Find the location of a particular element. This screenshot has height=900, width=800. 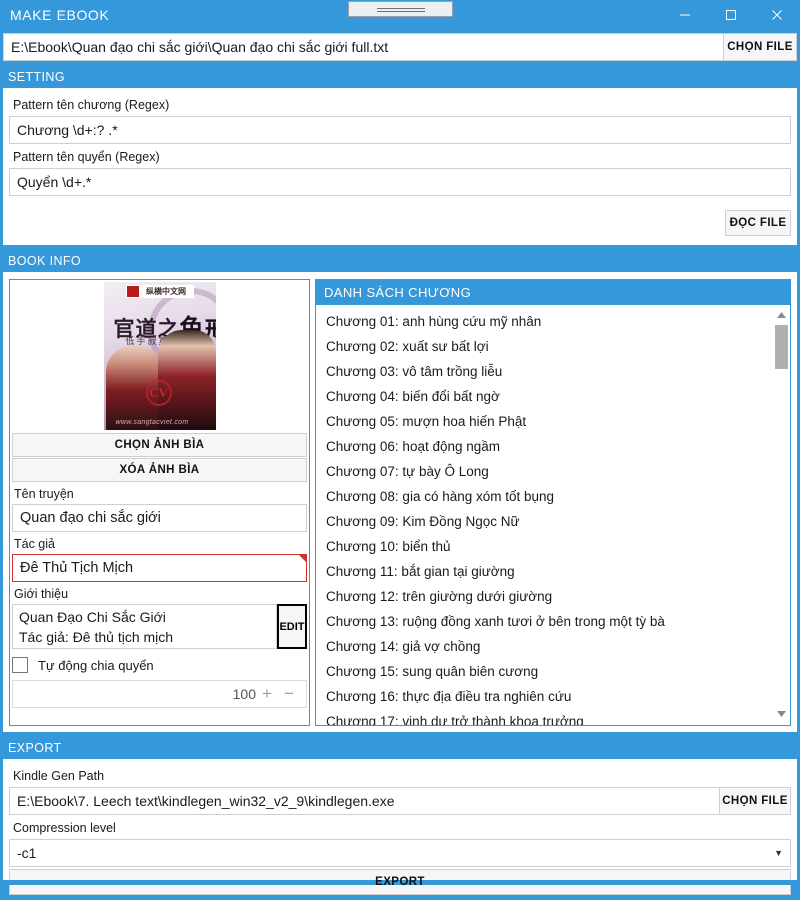

chapter-pattern-label: Pattern tên chương (Regex) is located at coordinates (91, 105).